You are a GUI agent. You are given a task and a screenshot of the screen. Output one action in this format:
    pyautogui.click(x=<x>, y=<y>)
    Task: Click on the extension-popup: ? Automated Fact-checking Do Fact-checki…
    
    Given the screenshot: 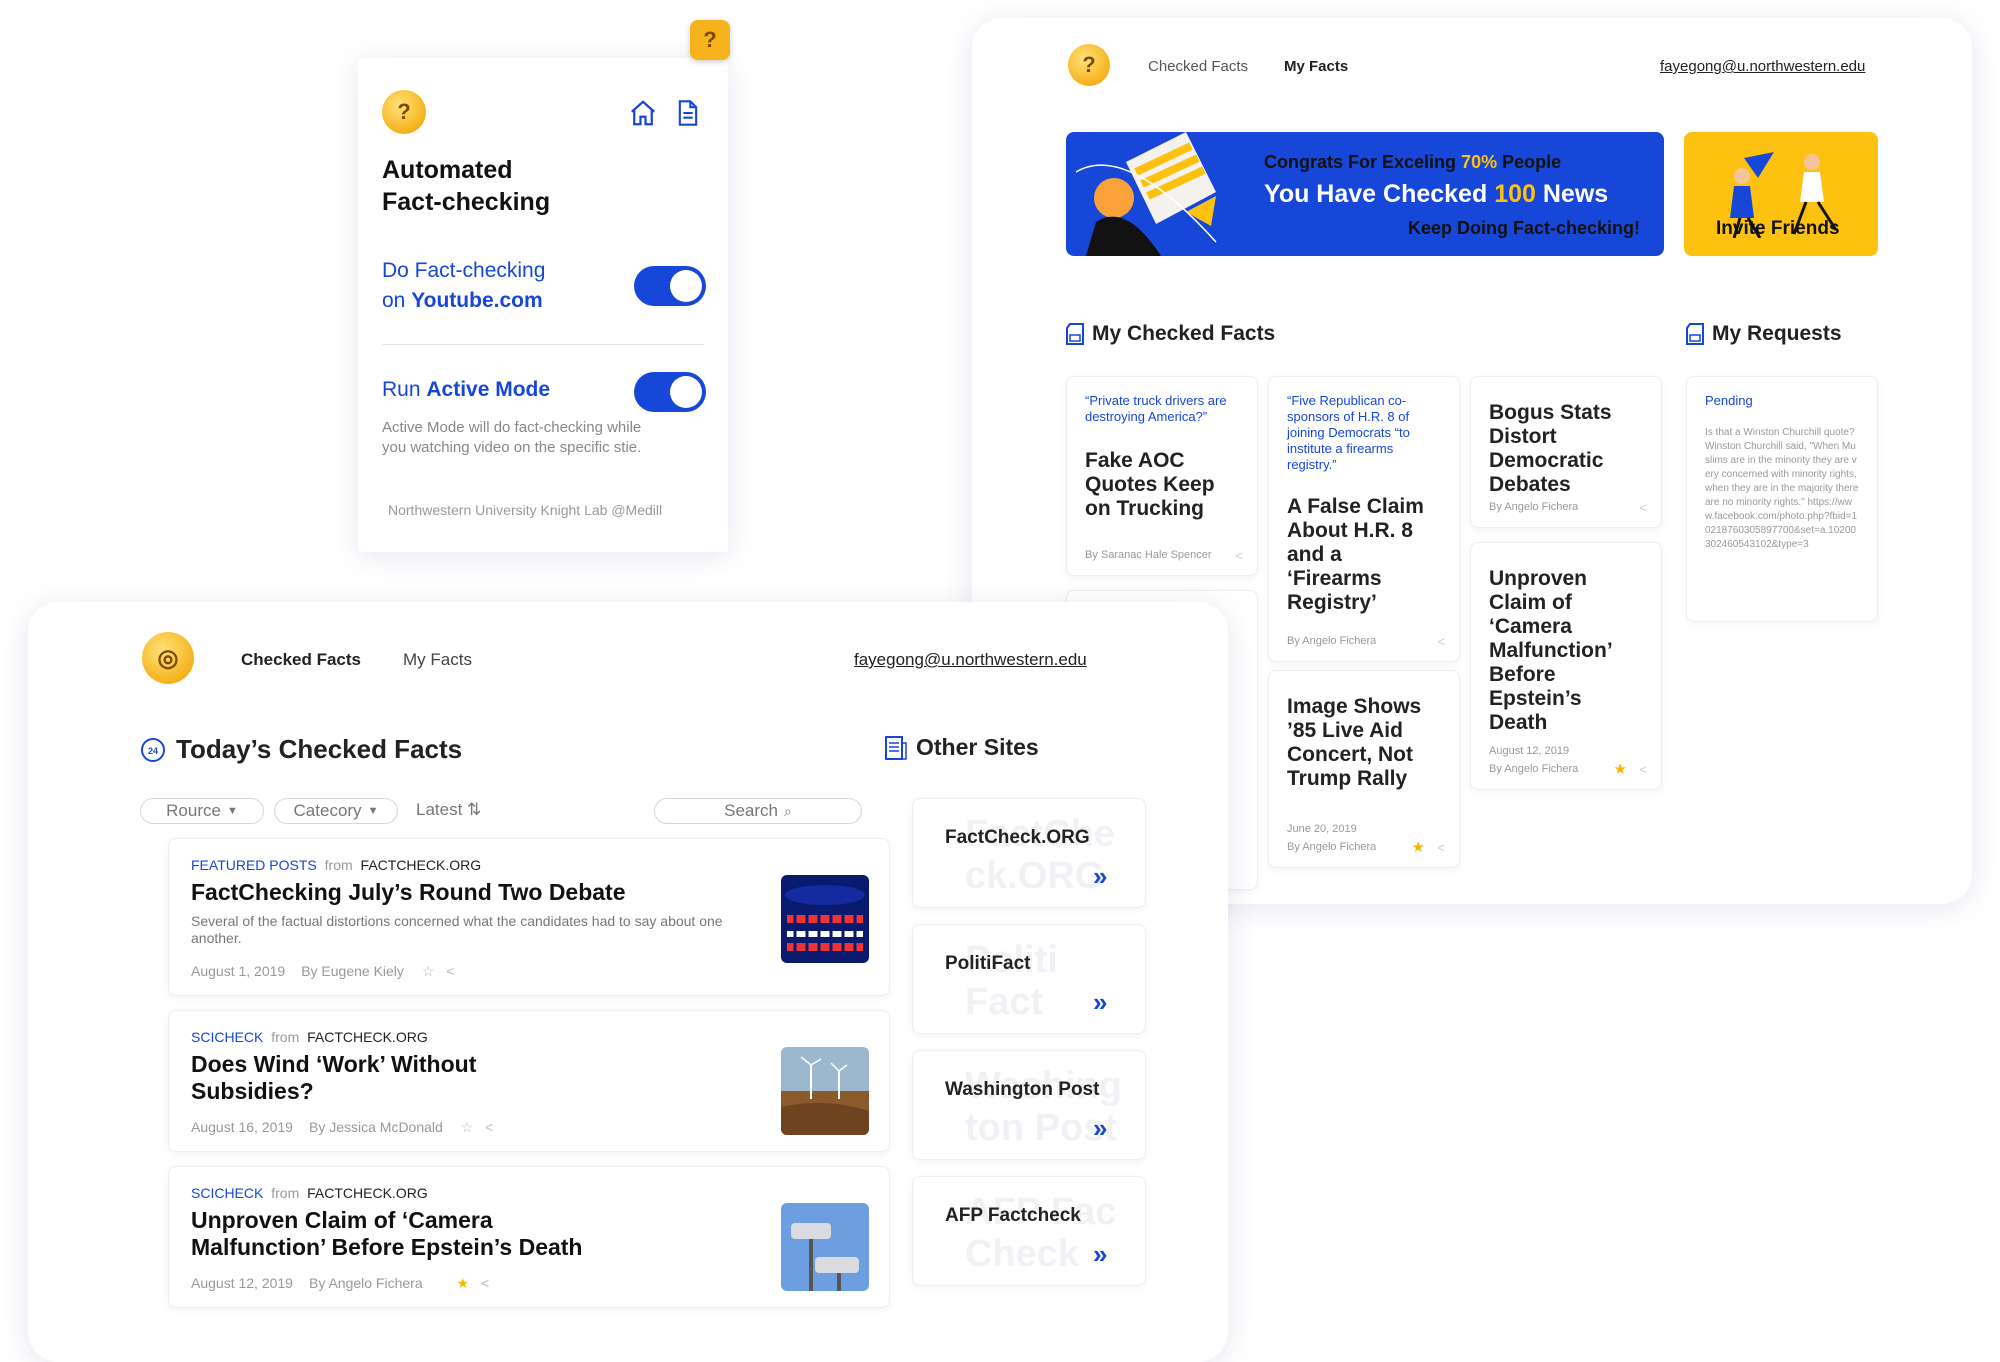 What is the action you would take?
    pyautogui.click(x=543, y=305)
    